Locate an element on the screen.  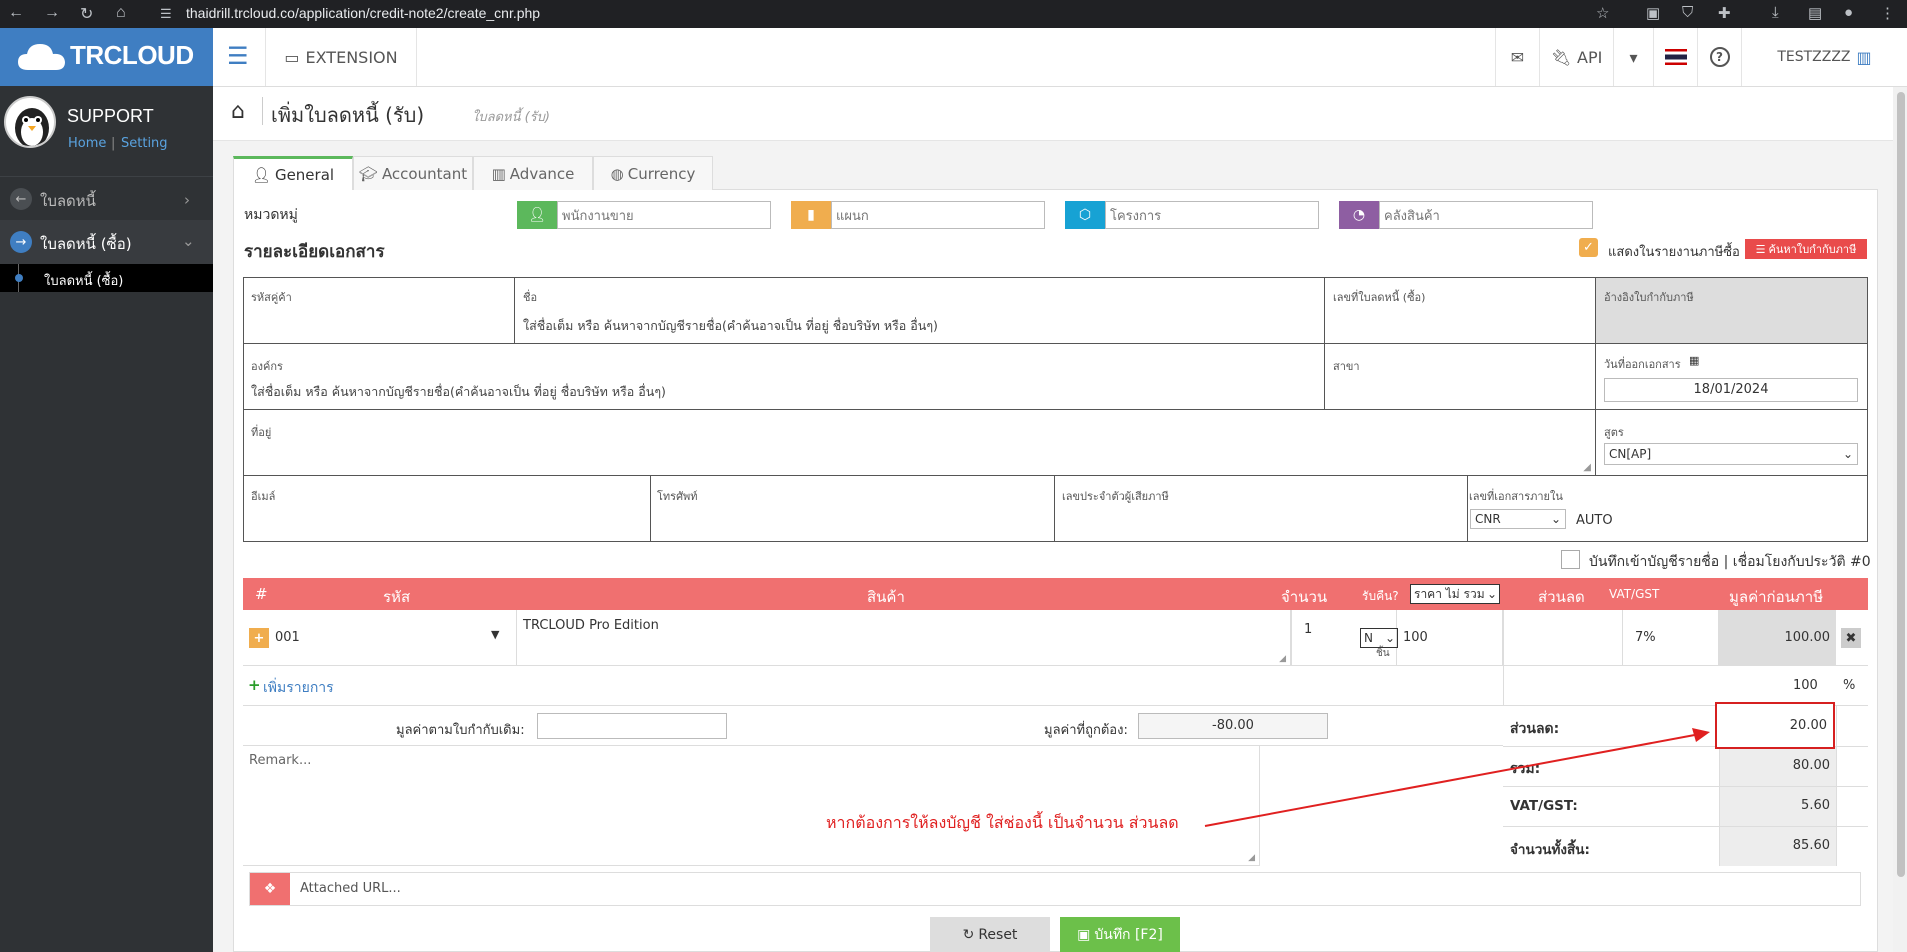
save-contact-checkbox is located at coordinates (1570, 559).